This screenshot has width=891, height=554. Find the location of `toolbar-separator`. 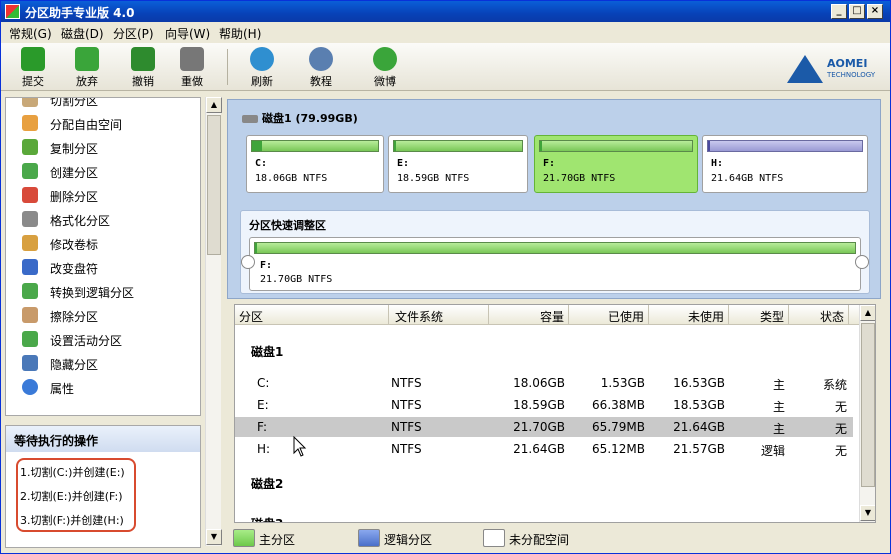

toolbar-separator is located at coordinates (227, 67).